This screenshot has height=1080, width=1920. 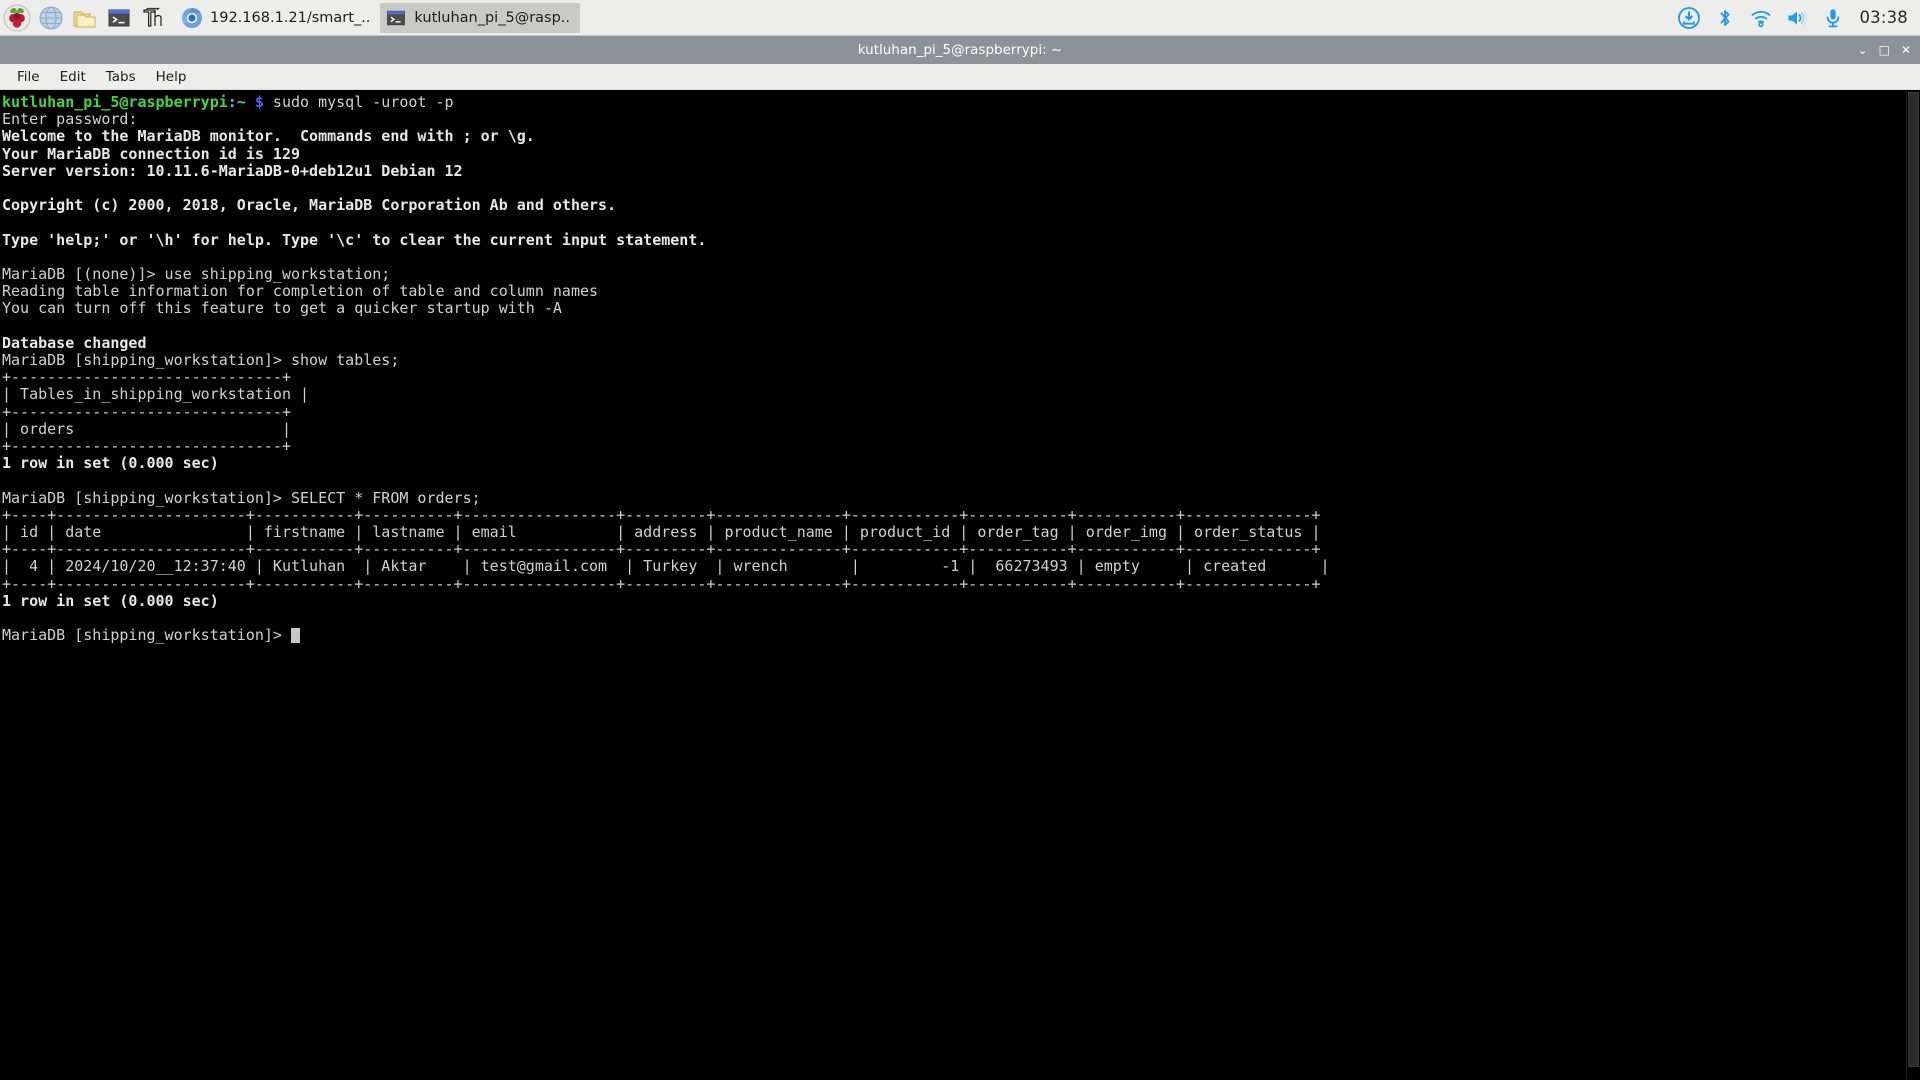 What do you see at coordinates (1833, 18) in the screenshot?
I see `microphone-icon` at bounding box center [1833, 18].